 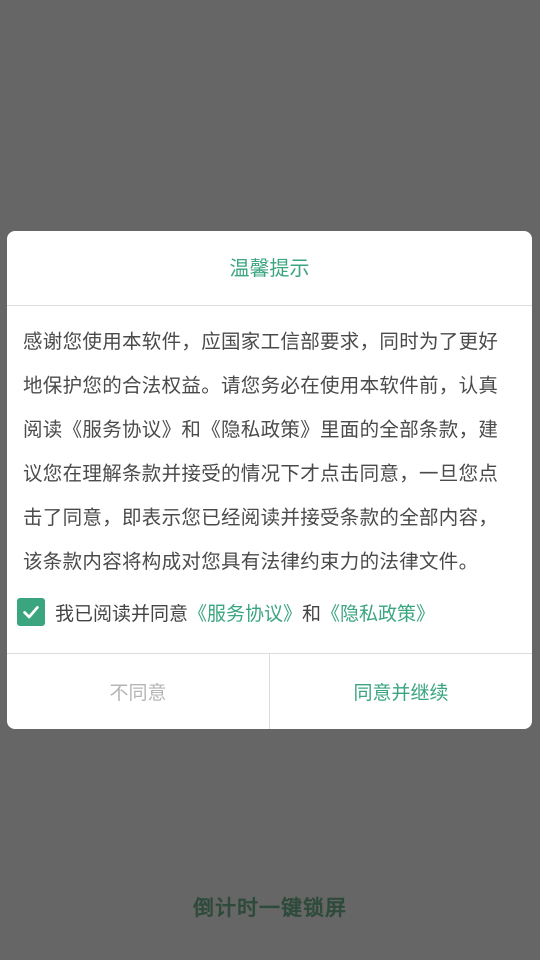 I want to click on dialog-title: 温馨提示, so click(x=269, y=268).